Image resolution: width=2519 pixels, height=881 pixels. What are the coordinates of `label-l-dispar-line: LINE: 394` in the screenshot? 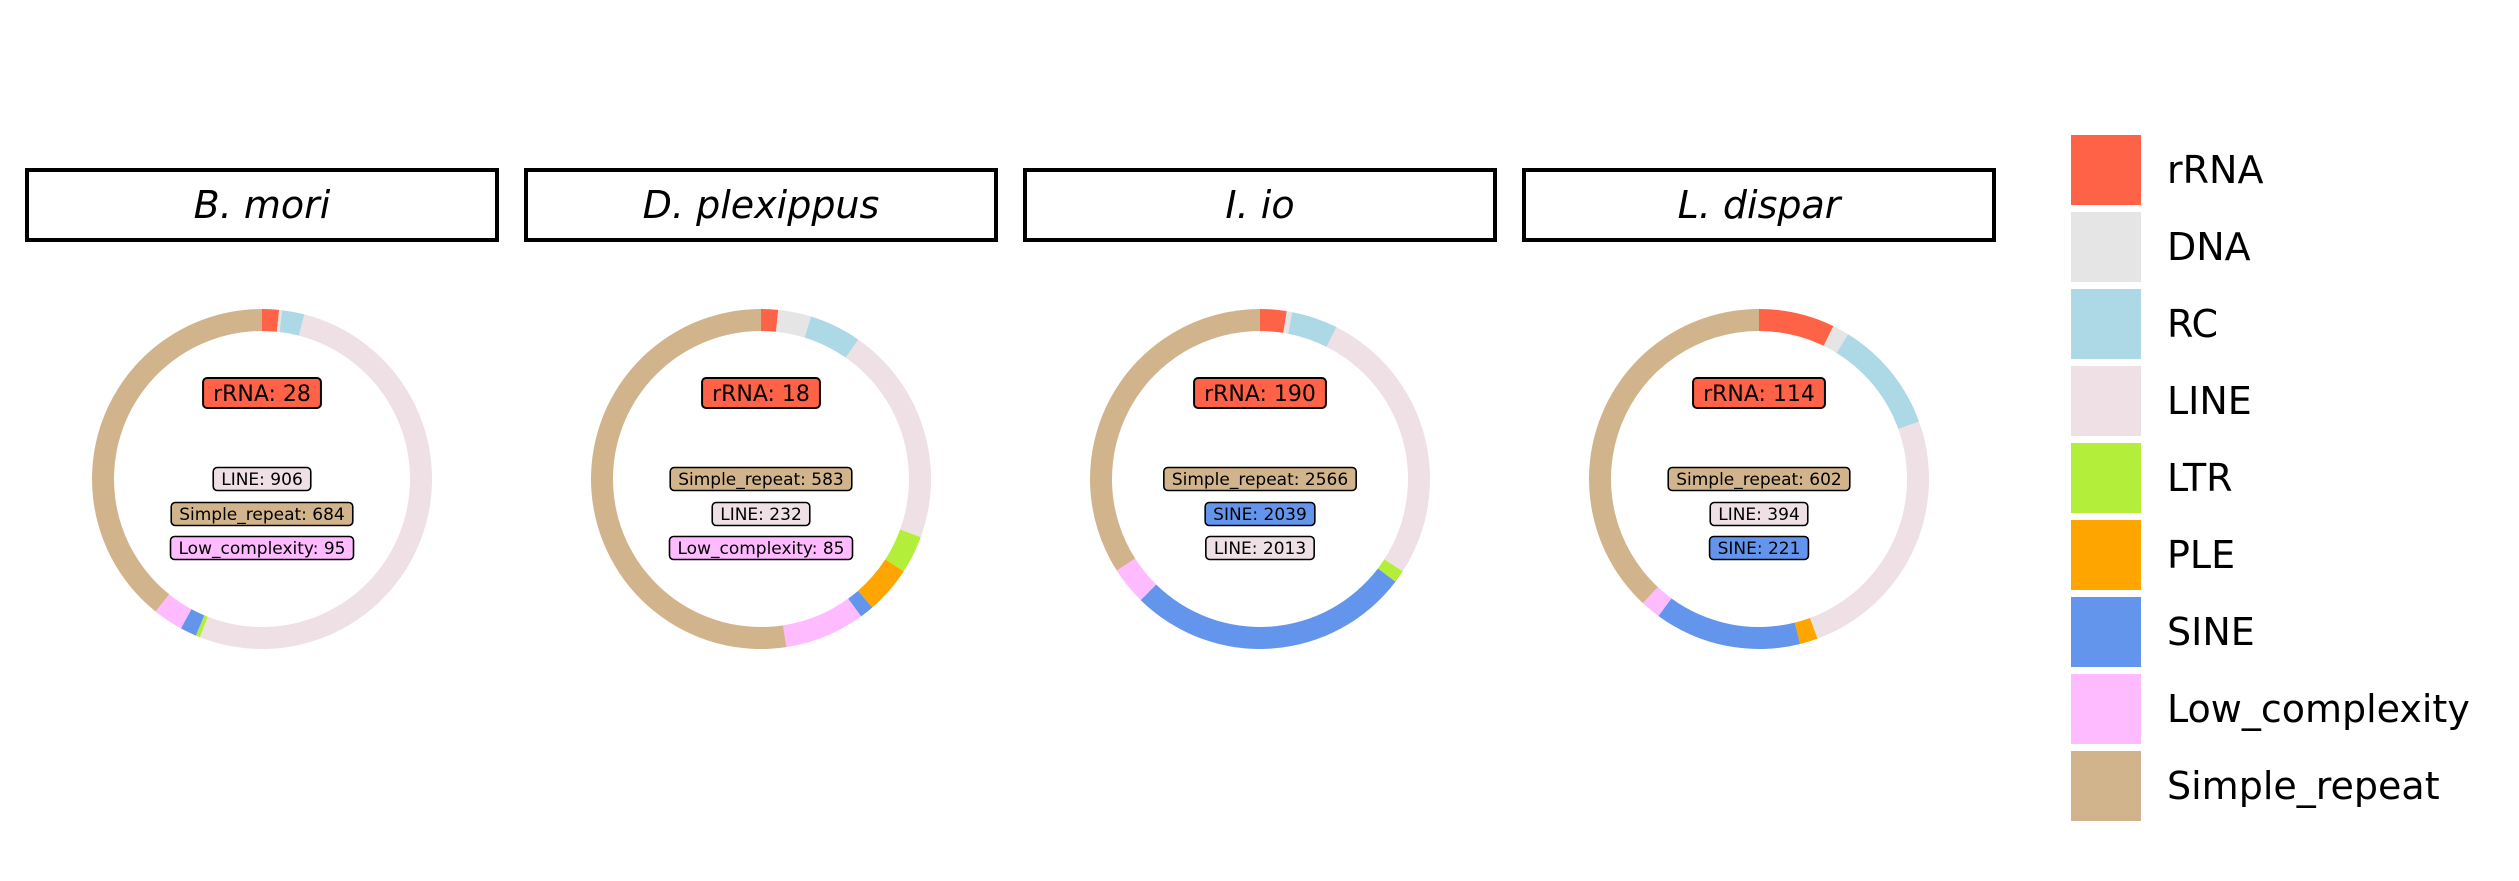 It's located at (1759, 515).